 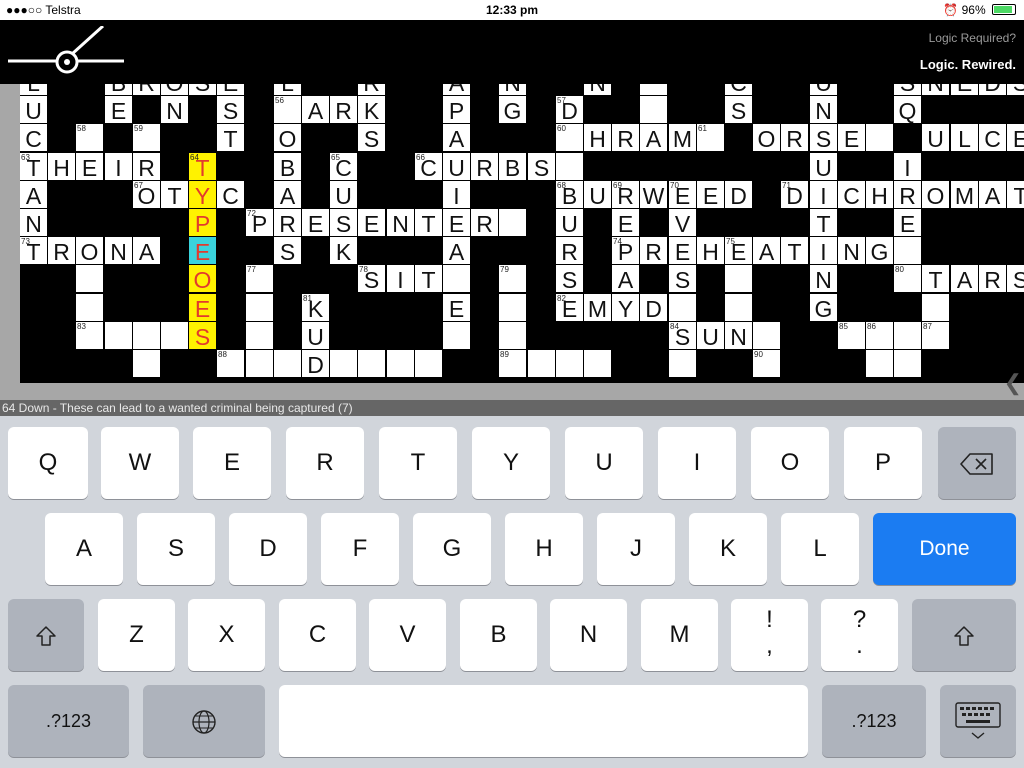 I want to click on crossword-cell: D, so click(x=315, y=364).